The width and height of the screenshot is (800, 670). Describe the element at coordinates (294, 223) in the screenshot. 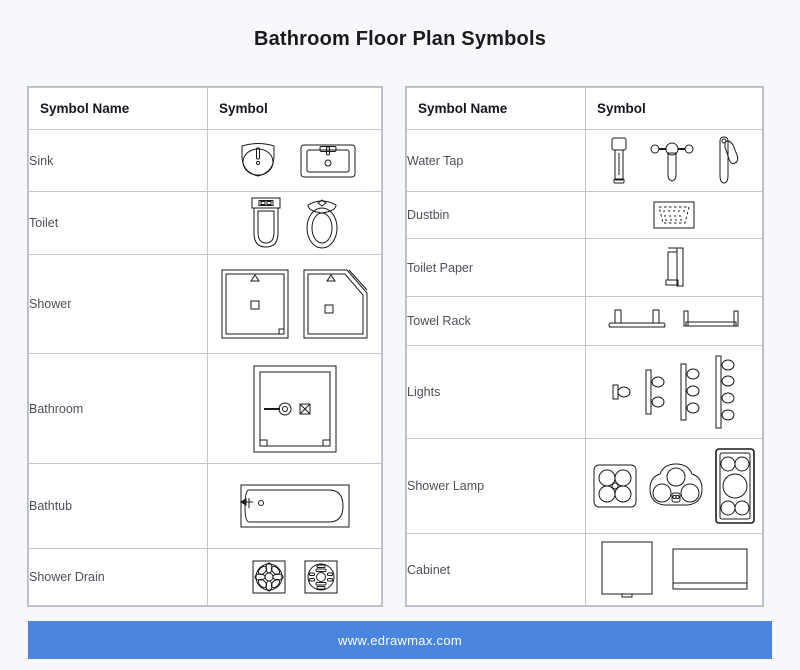

I see `symbol-cell-toilet` at that location.